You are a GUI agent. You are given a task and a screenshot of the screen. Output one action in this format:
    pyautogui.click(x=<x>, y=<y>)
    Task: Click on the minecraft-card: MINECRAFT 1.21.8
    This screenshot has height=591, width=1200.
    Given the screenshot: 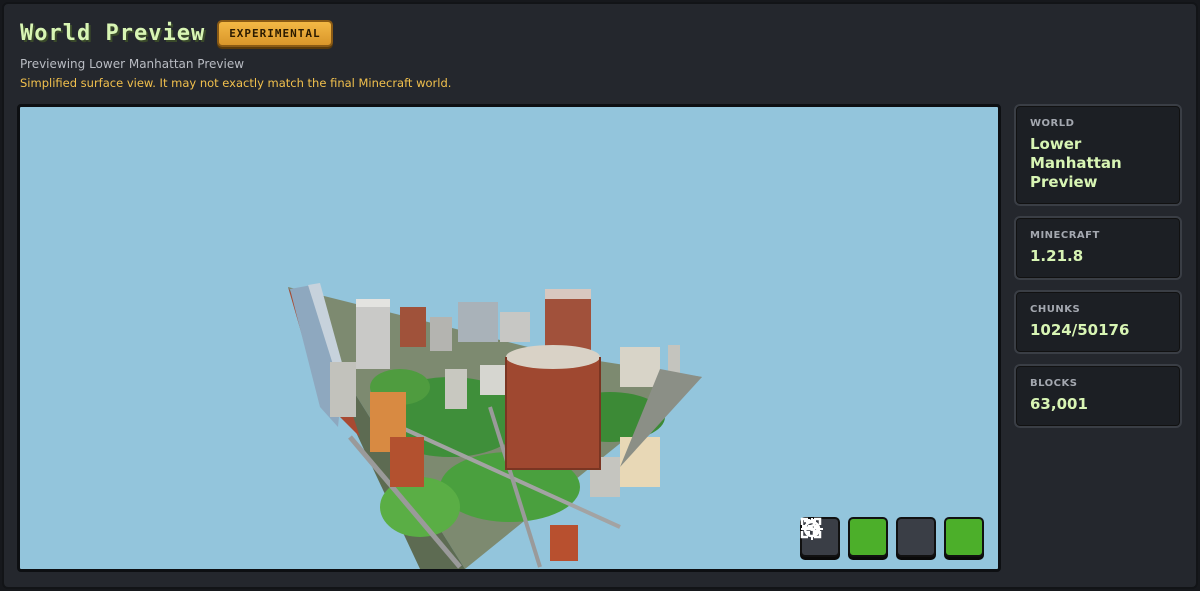 What is the action you would take?
    pyautogui.click(x=1098, y=248)
    